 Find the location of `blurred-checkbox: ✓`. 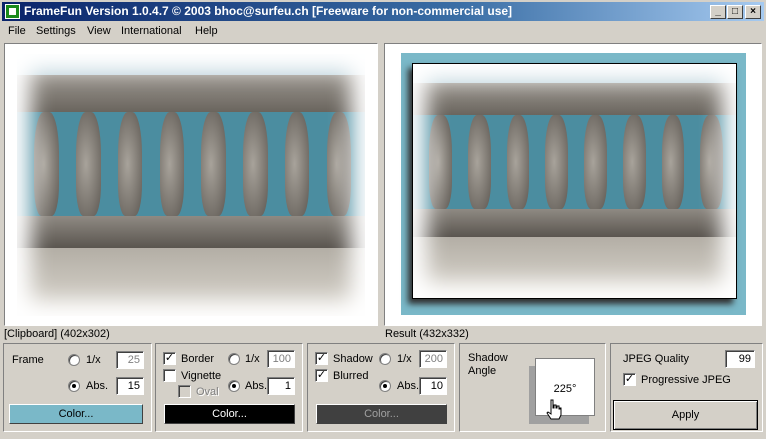

blurred-checkbox: ✓ is located at coordinates (321, 375).